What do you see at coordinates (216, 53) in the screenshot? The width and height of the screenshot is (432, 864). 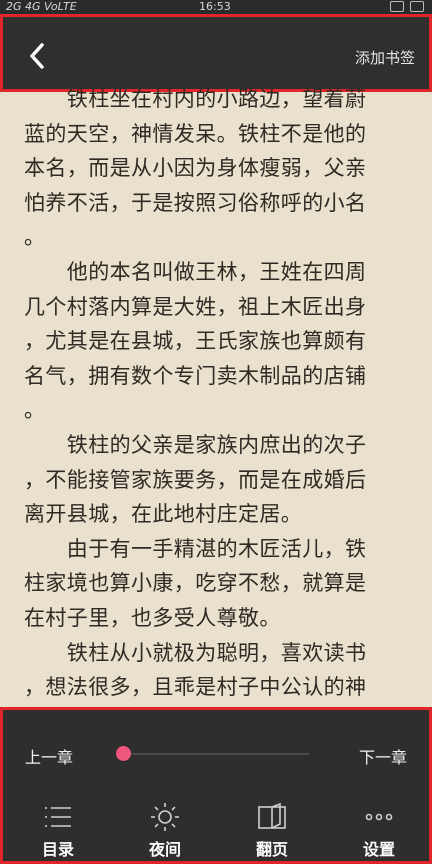 I see `top-toolbar: 添加书签` at bounding box center [216, 53].